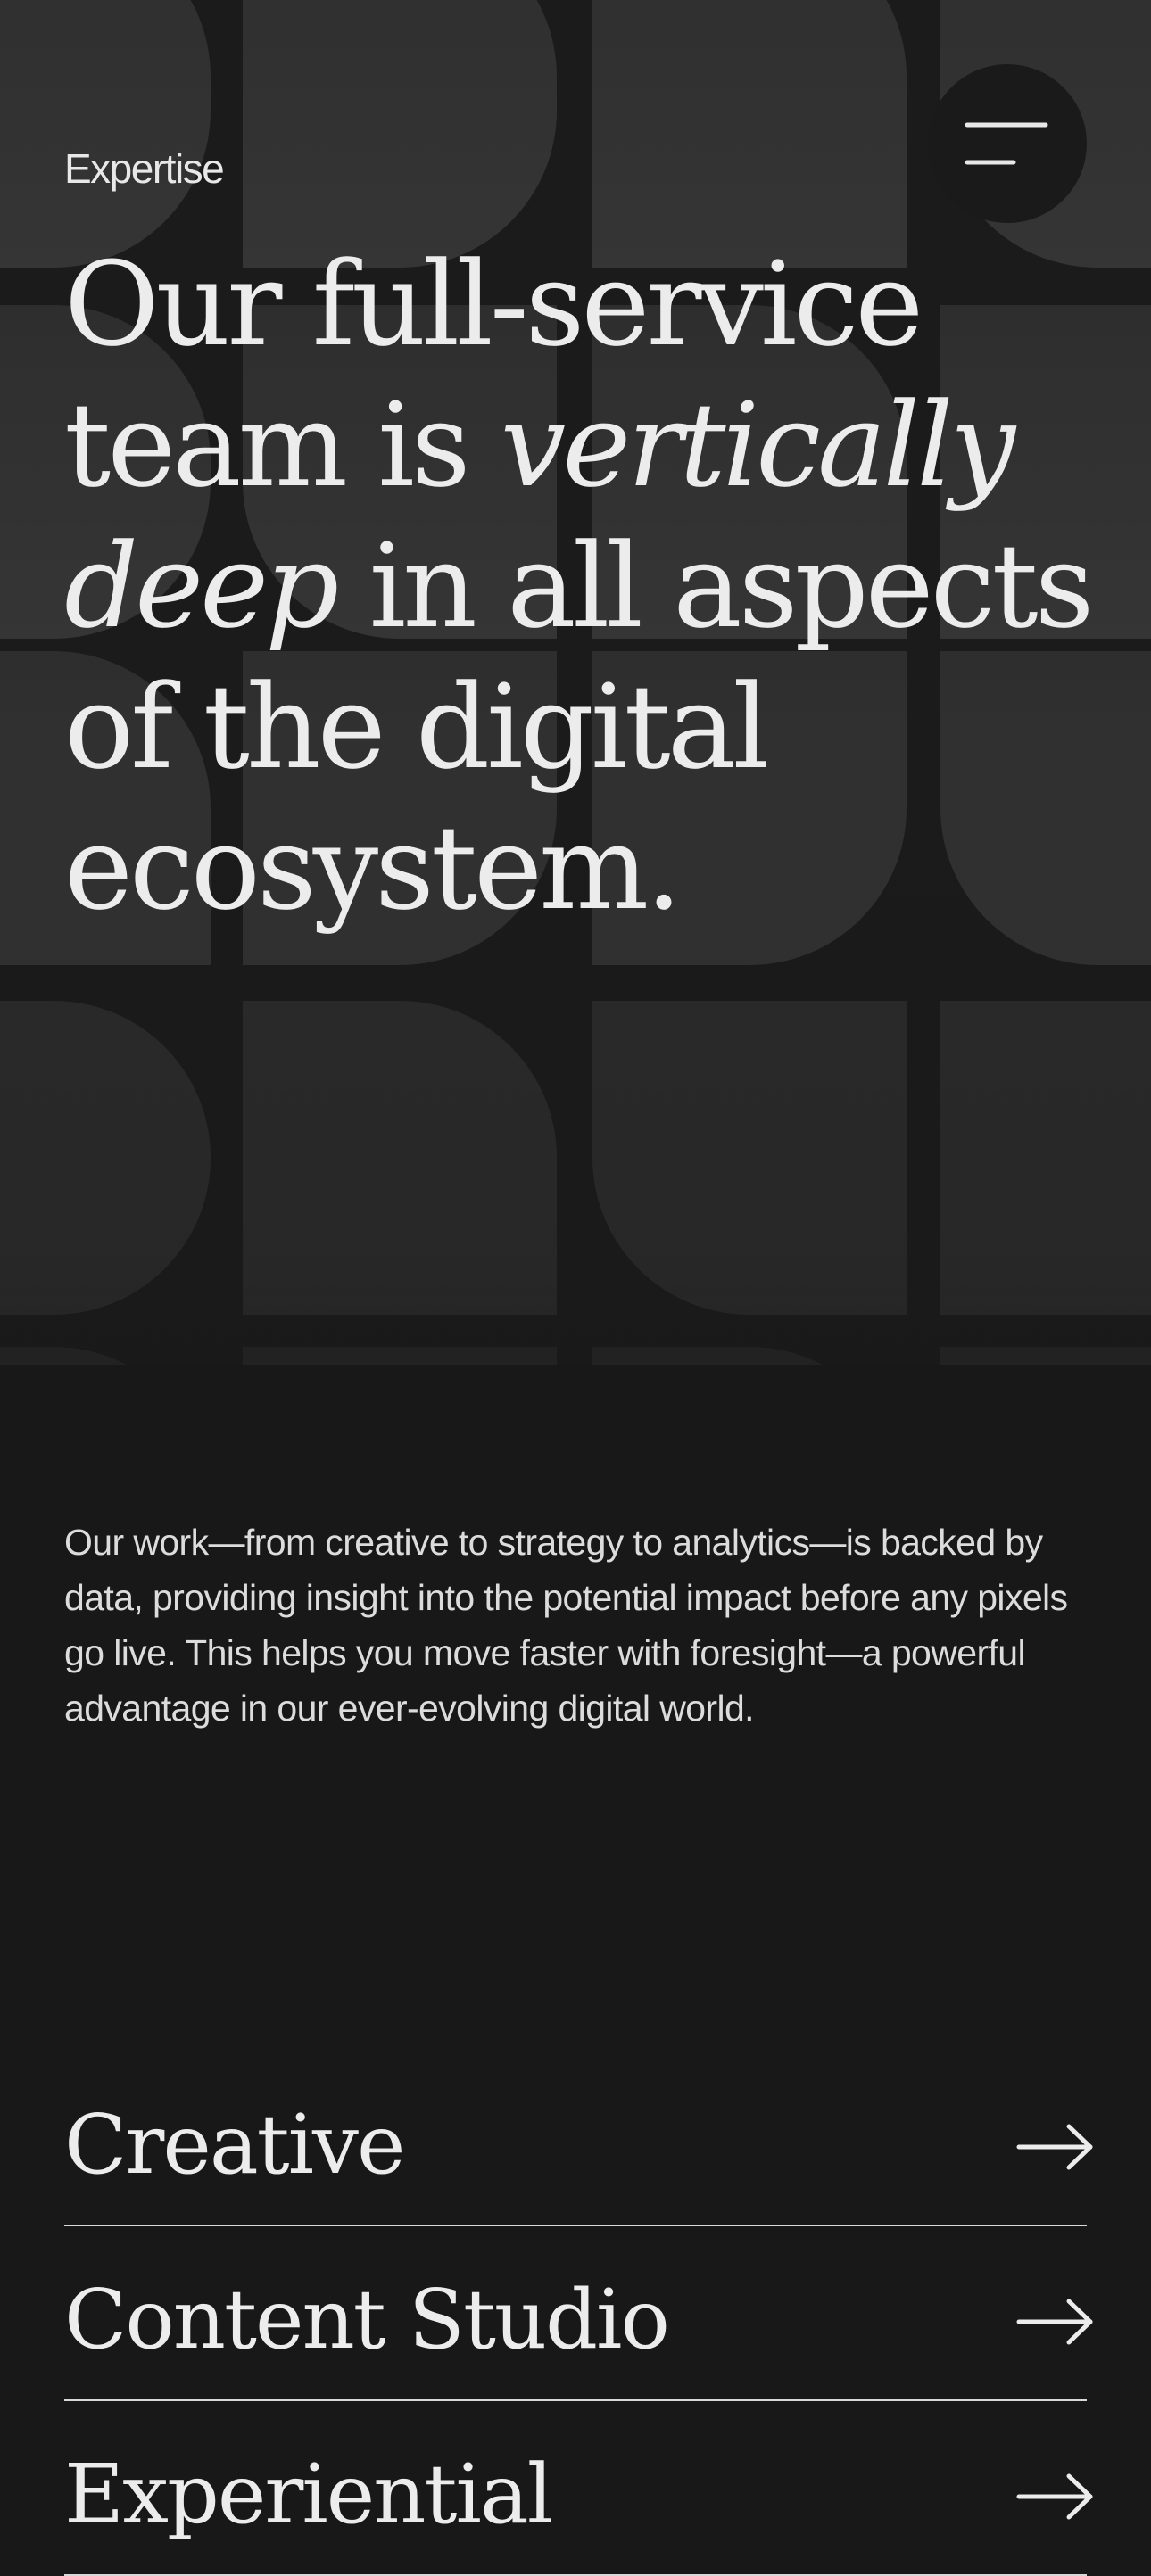 The width and height of the screenshot is (1151, 2576). Describe the element at coordinates (145, 168) in the screenshot. I see `section-label: Expertise` at that location.